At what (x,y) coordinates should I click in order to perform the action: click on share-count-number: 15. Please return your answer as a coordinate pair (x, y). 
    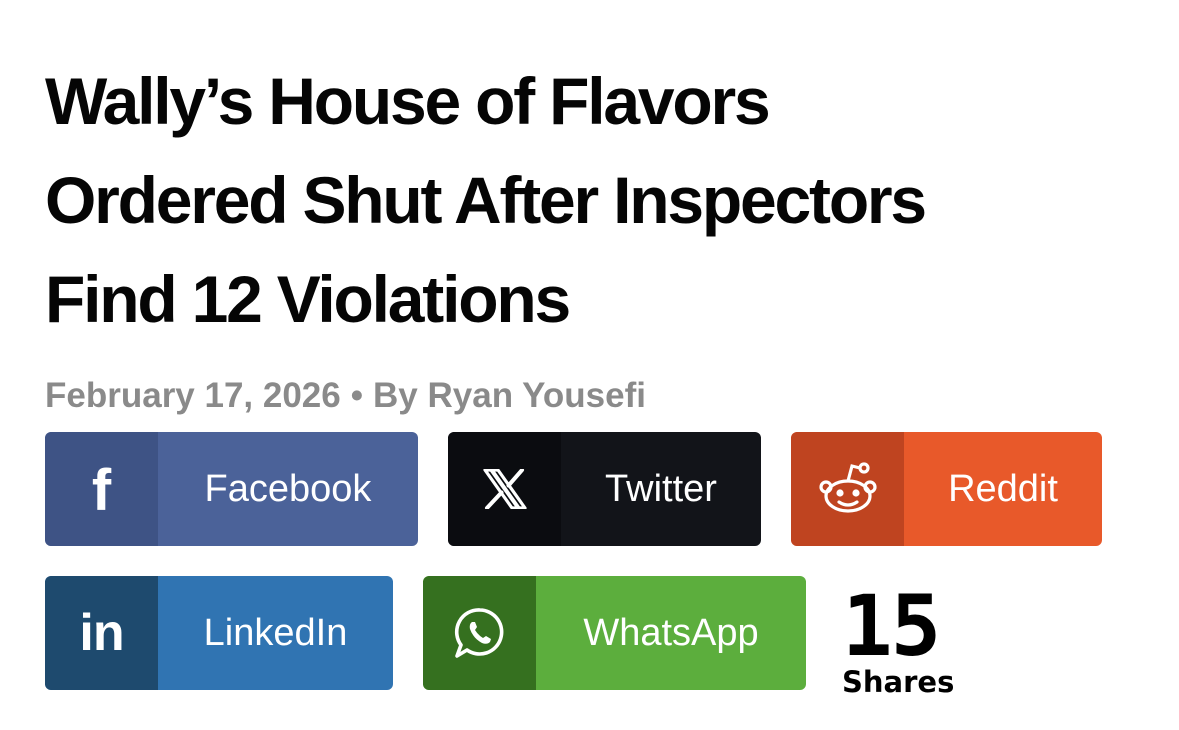
    Looking at the image, I should click on (891, 626).